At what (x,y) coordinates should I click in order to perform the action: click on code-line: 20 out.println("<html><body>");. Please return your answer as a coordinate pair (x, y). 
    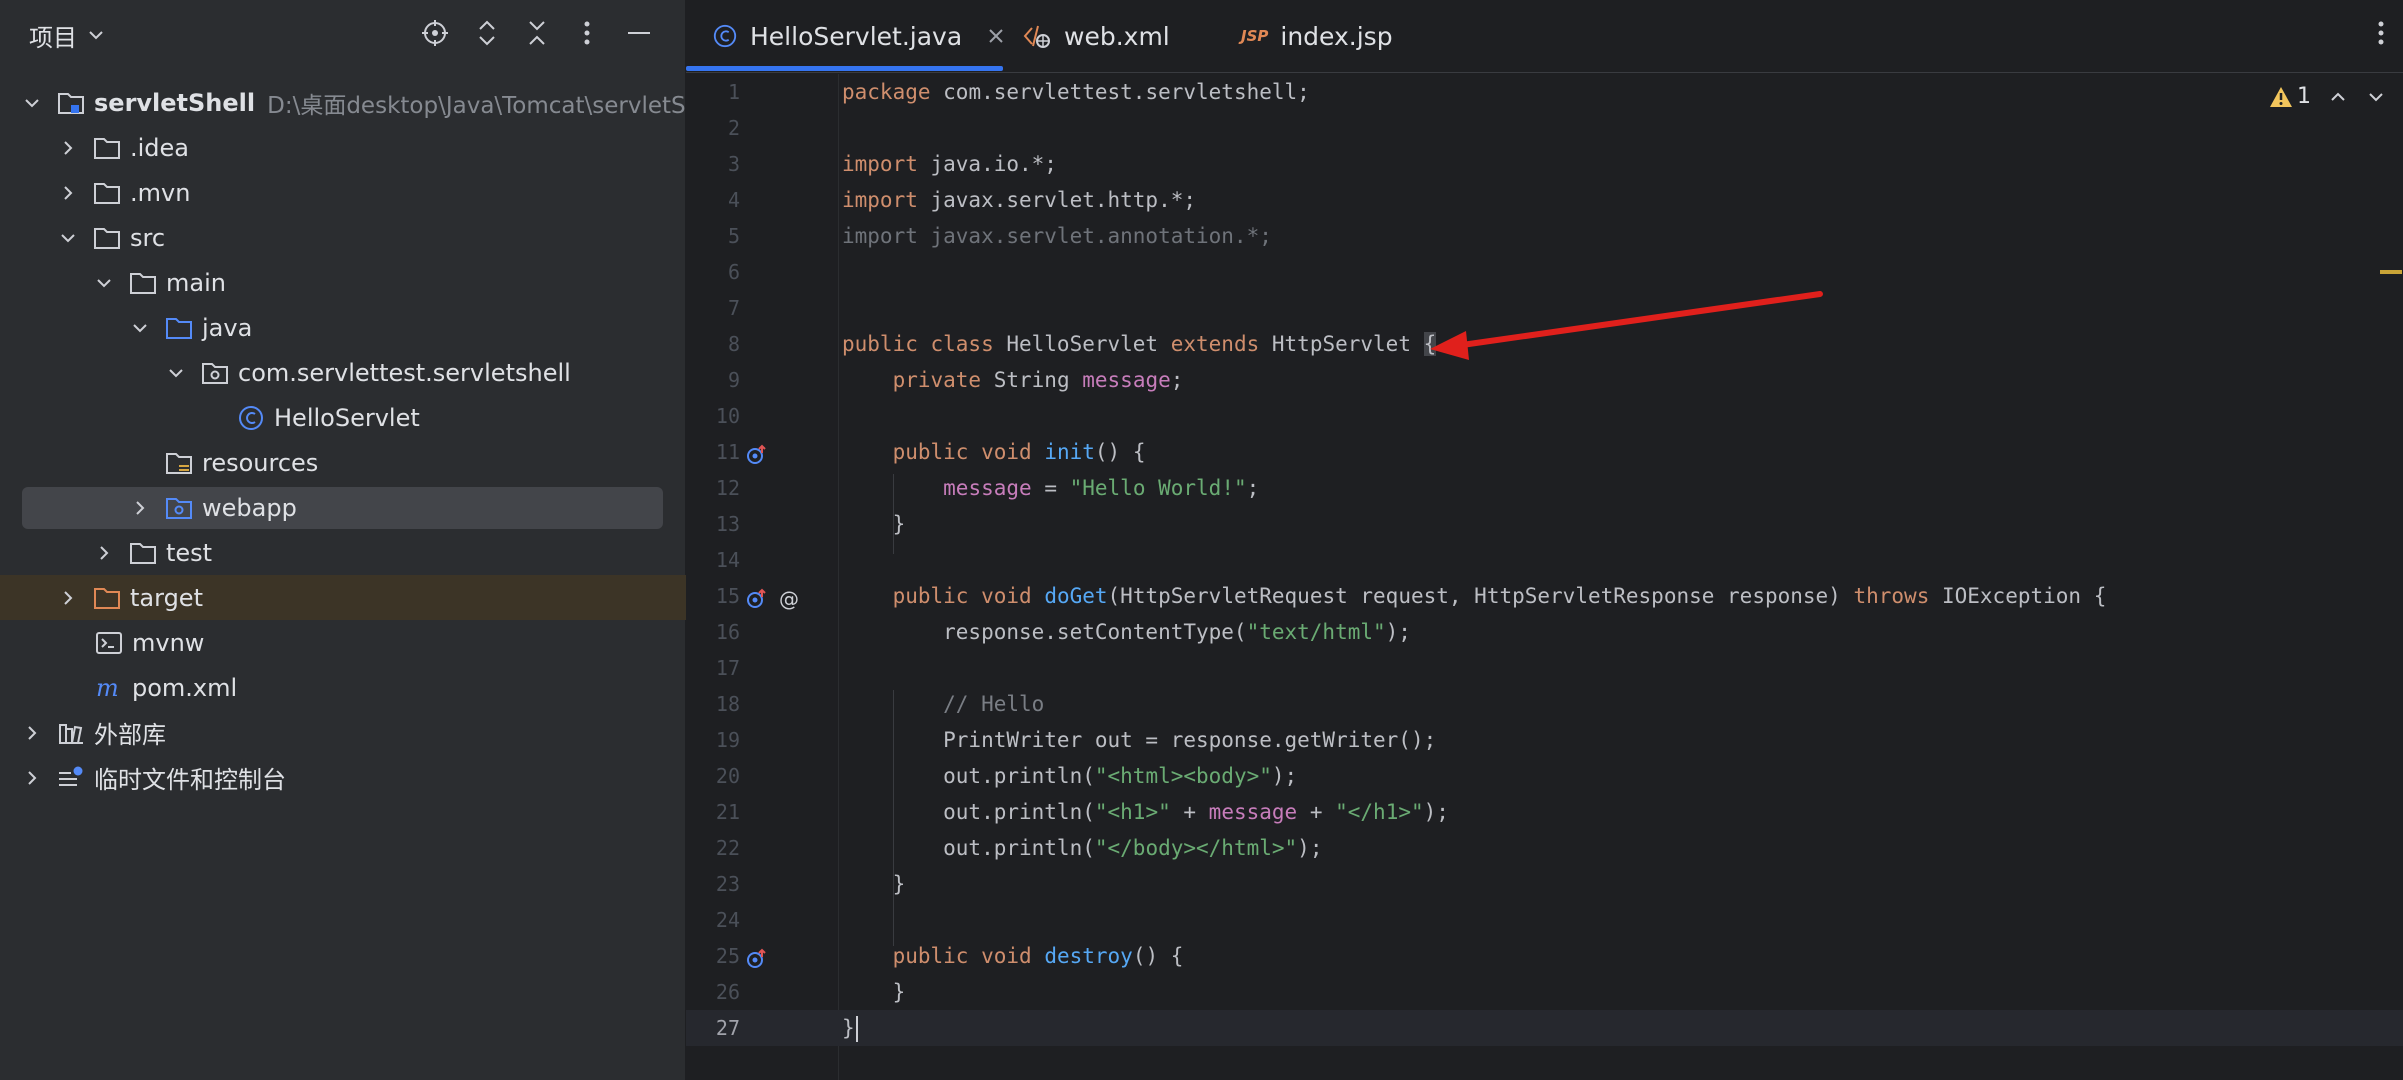
    Looking at the image, I should click on (1544, 776).